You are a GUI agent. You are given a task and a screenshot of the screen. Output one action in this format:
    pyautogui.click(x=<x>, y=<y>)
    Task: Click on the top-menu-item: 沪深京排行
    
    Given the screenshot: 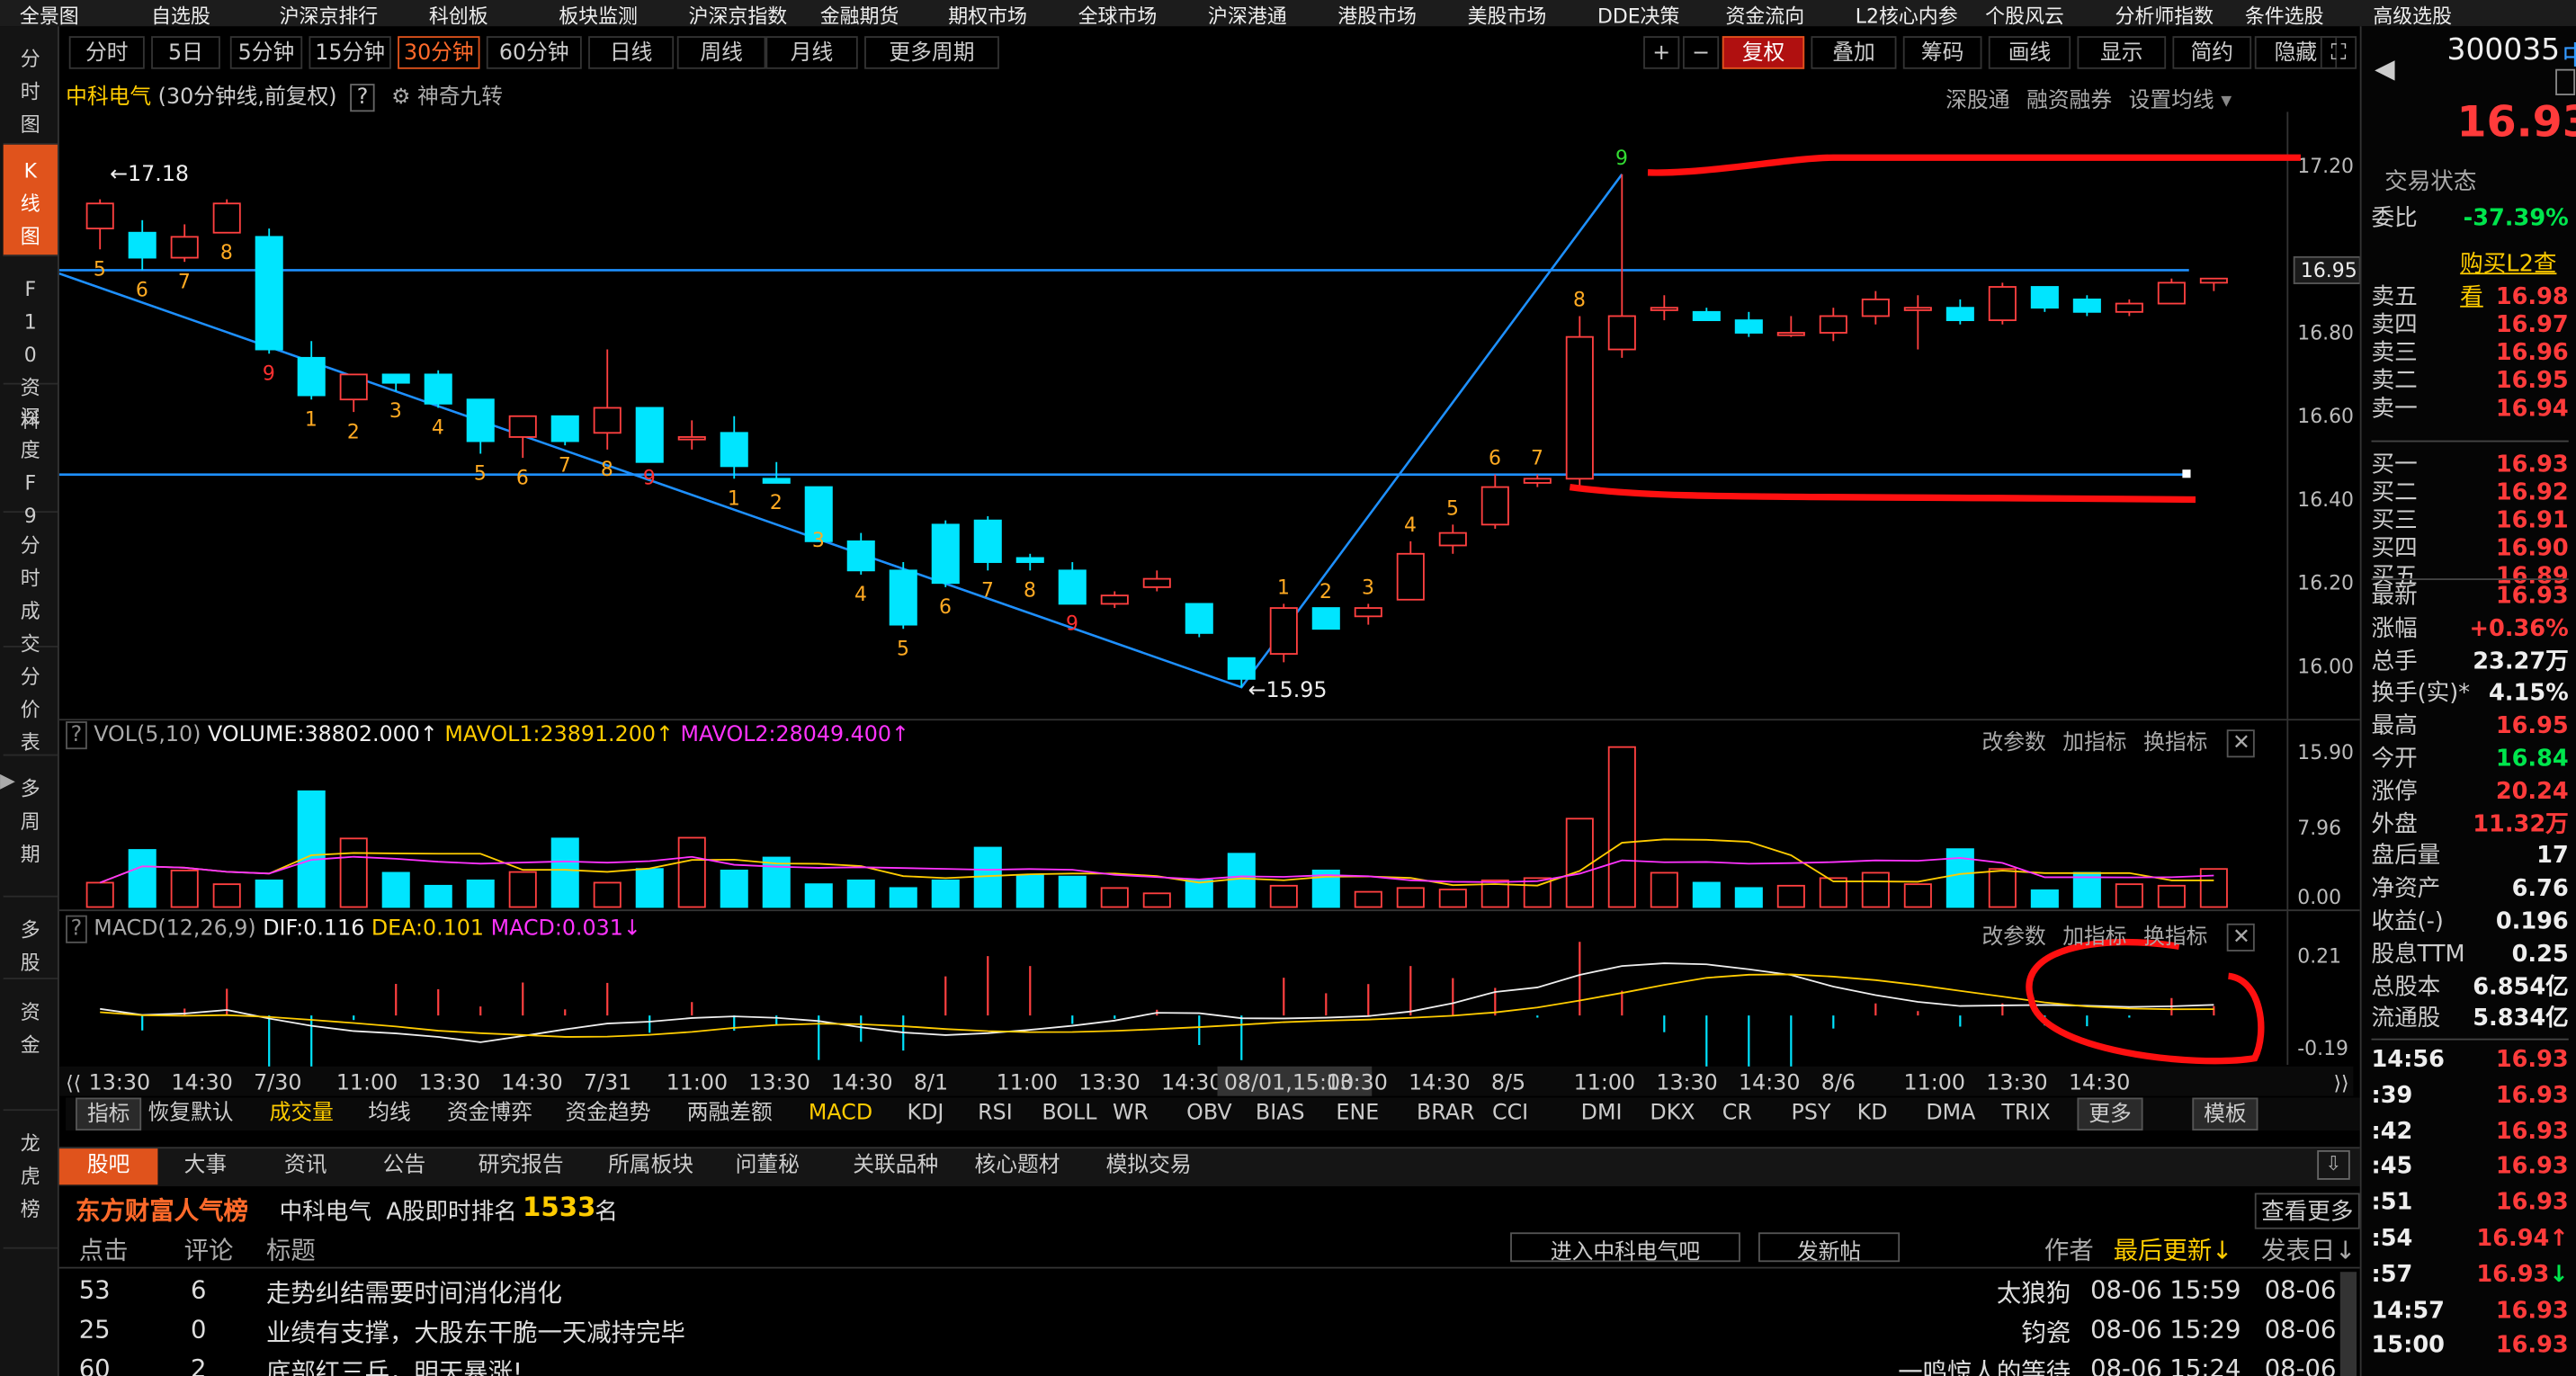 What is the action you would take?
    pyautogui.click(x=329, y=14)
    